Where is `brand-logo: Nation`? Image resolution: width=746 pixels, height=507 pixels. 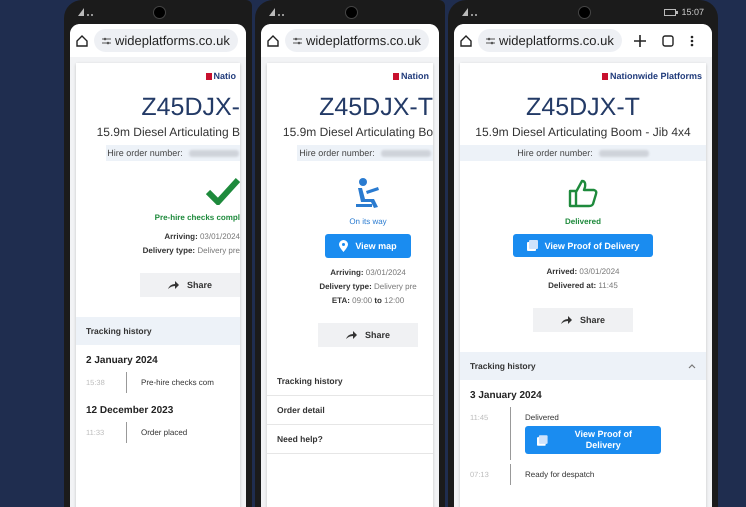
brand-logo: Nation is located at coordinates (411, 76).